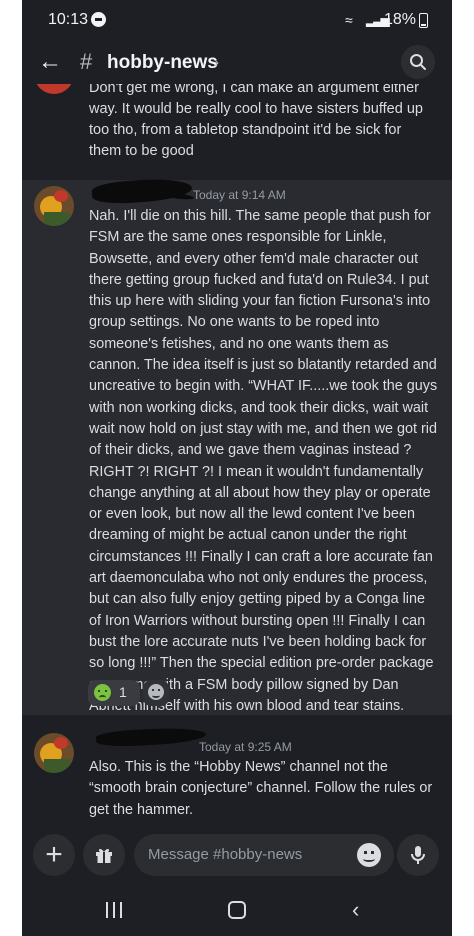 This screenshot has width=474, height=936. What do you see at coordinates (216, 62) in the screenshot?
I see `chevron-right-icon: ›` at bounding box center [216, 62].